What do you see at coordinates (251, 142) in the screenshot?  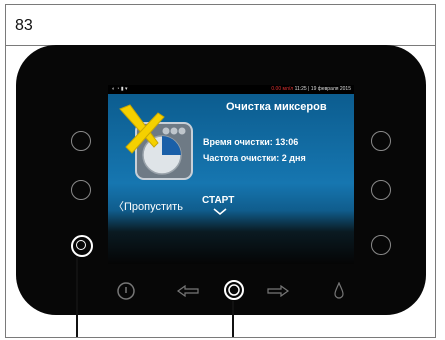 I see `cleaning-time: Время очистки: 13:06` at bounding box center [251, 142].